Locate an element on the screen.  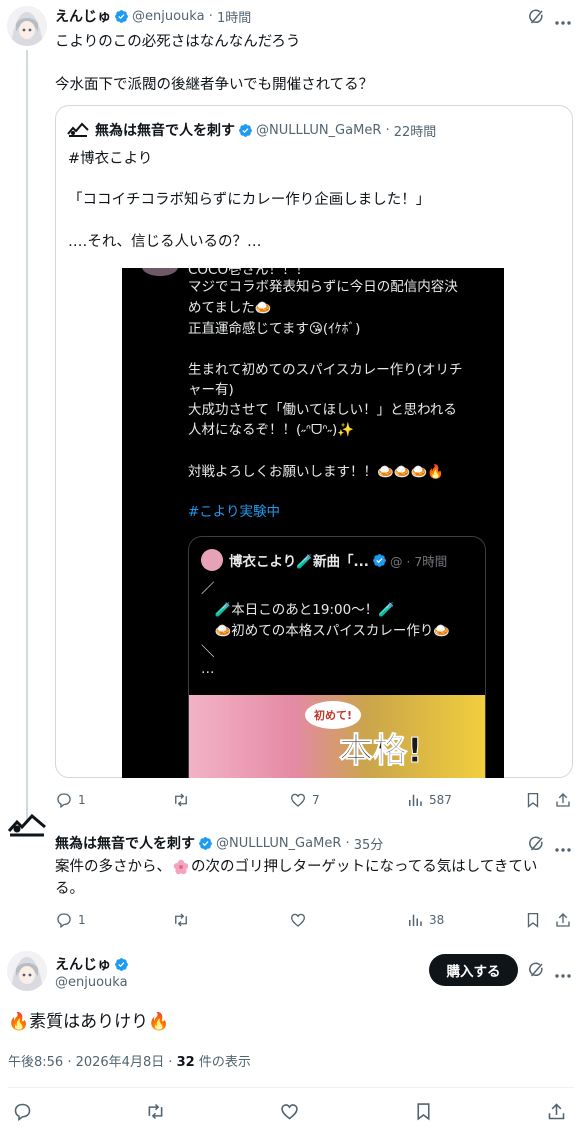
main-tweet-text: 🔥素質はありけり🔥 is located at coordinates (89, 1022).